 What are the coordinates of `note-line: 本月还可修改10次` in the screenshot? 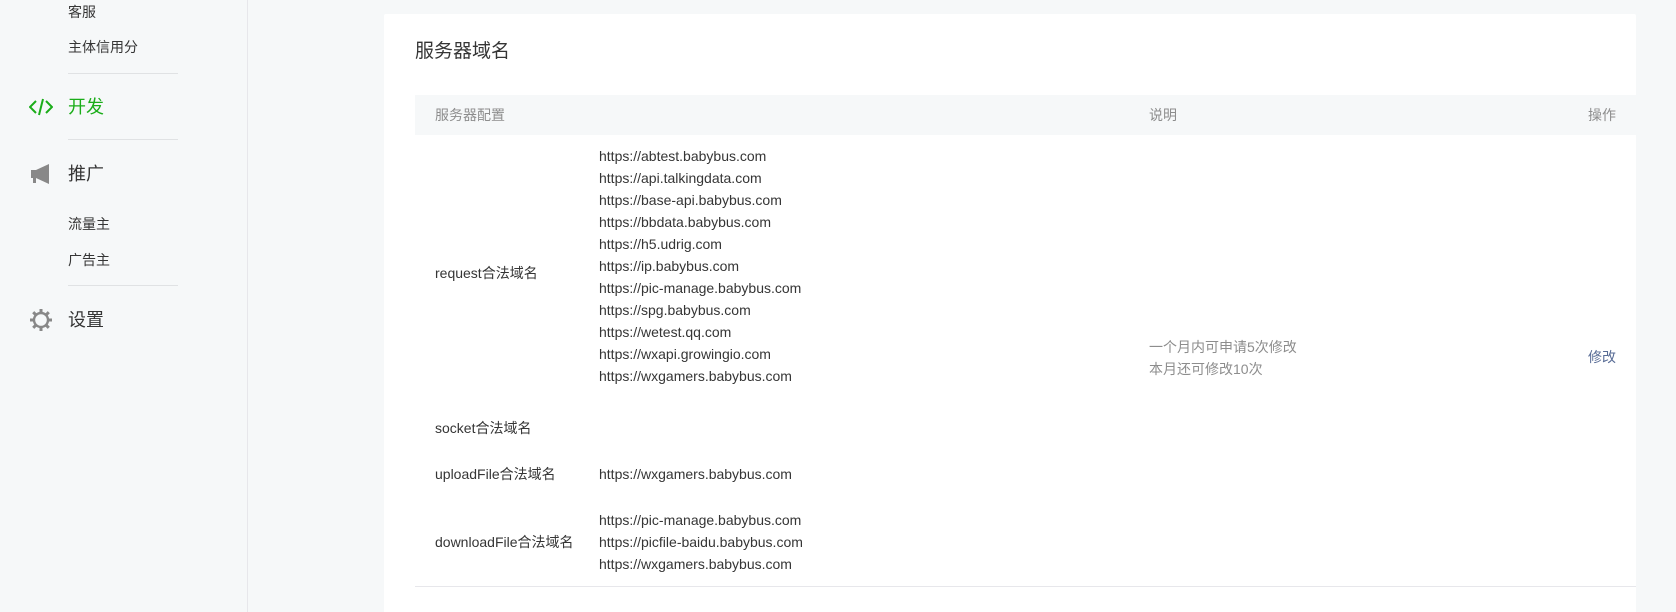 It's located at (1206, 369).